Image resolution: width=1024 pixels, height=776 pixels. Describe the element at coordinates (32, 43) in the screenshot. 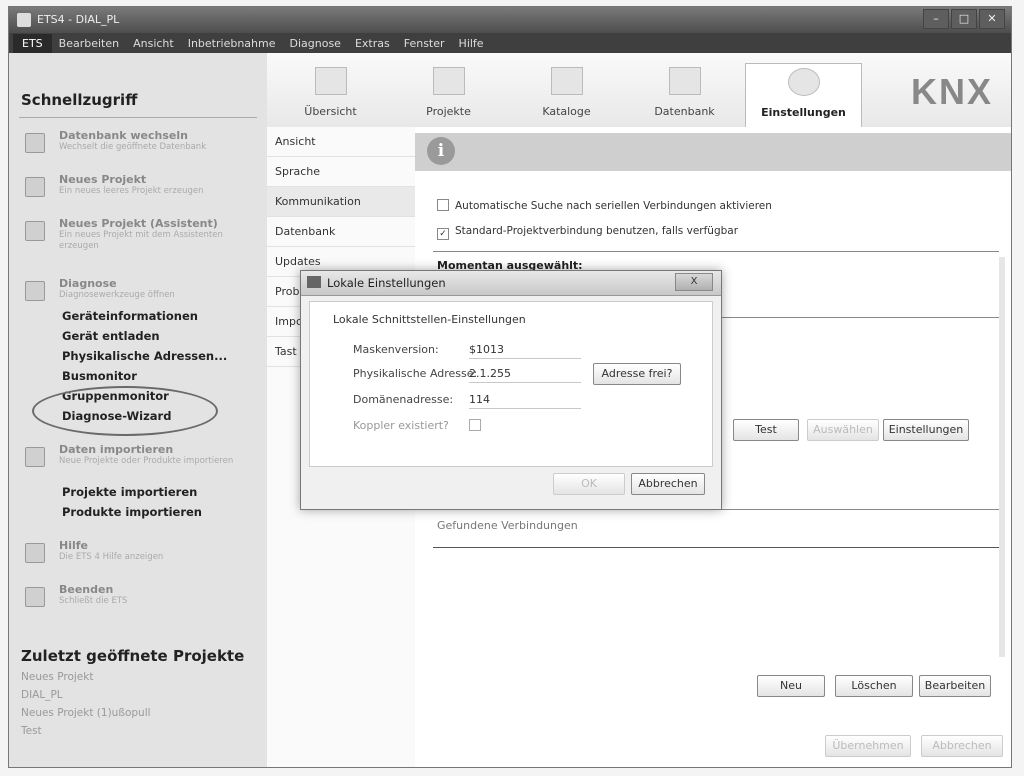

I see `menu-ets: ETS` at that location.